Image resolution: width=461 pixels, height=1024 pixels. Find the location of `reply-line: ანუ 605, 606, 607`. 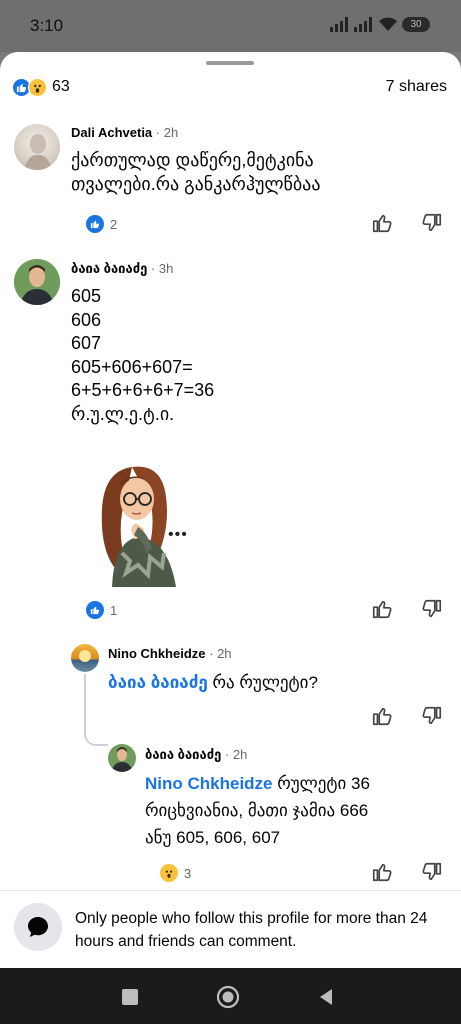

reply-line: ანუ 605, 606, 607 is located at coordinates (213, 837).